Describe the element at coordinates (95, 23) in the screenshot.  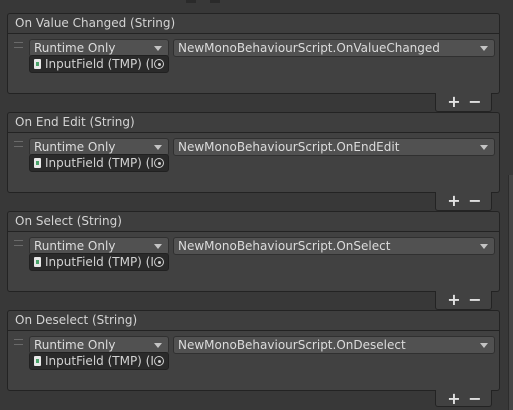
I see `event-title: On Value Changed (String)` at that location.